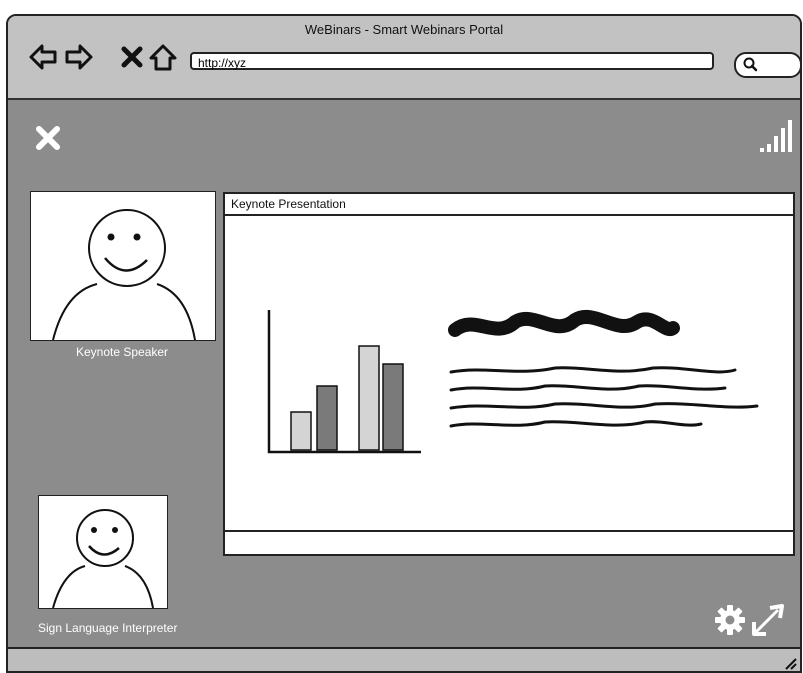 The image size is (803, 673). Describe the element at coordinates (564, 323) in the screenshot. I see `slide-heading-scribble` at that location.